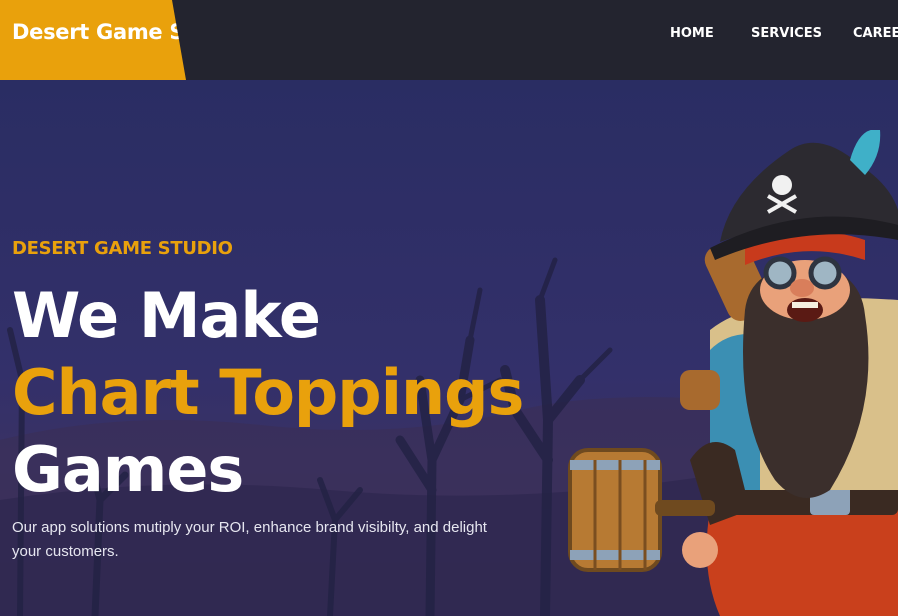 This screenshot has height=616, width=898. Describe the element at coordinates (268, 392) in the screenshot. I see `hero-headline-line-2: Chart Toppings` at that location.